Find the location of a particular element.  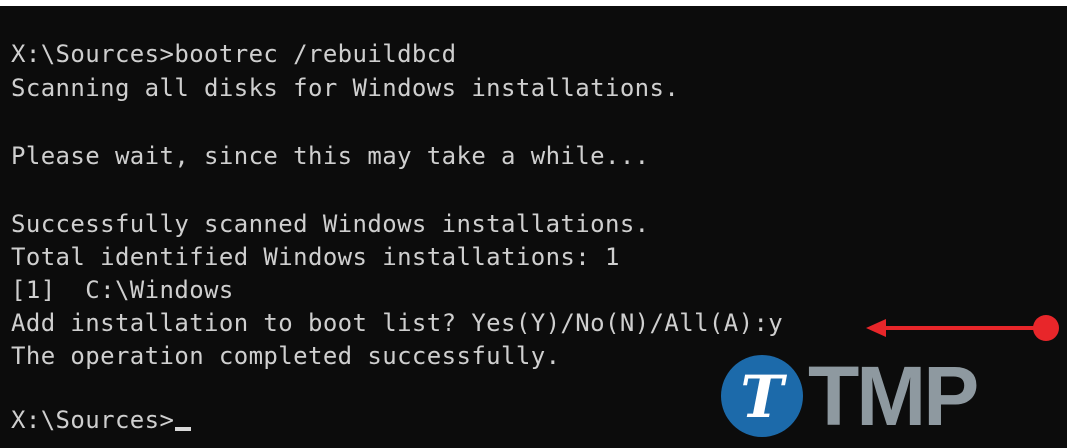

tmp-logo-letter: T is located at coordinates (763, 397).